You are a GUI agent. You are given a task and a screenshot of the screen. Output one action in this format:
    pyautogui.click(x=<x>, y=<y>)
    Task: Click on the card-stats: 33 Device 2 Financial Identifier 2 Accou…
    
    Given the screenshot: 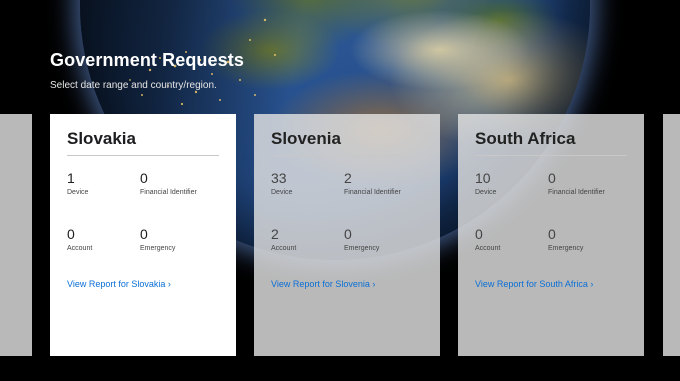 What is the action you would take?
    pyautogui.click(x=347, y=216)
    